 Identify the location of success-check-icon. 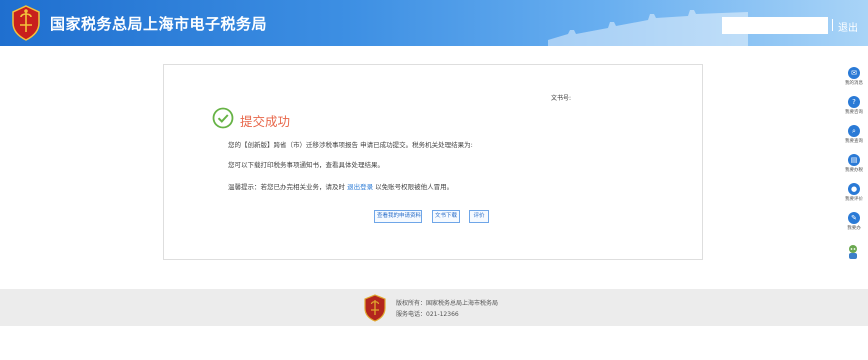
(223, 118).